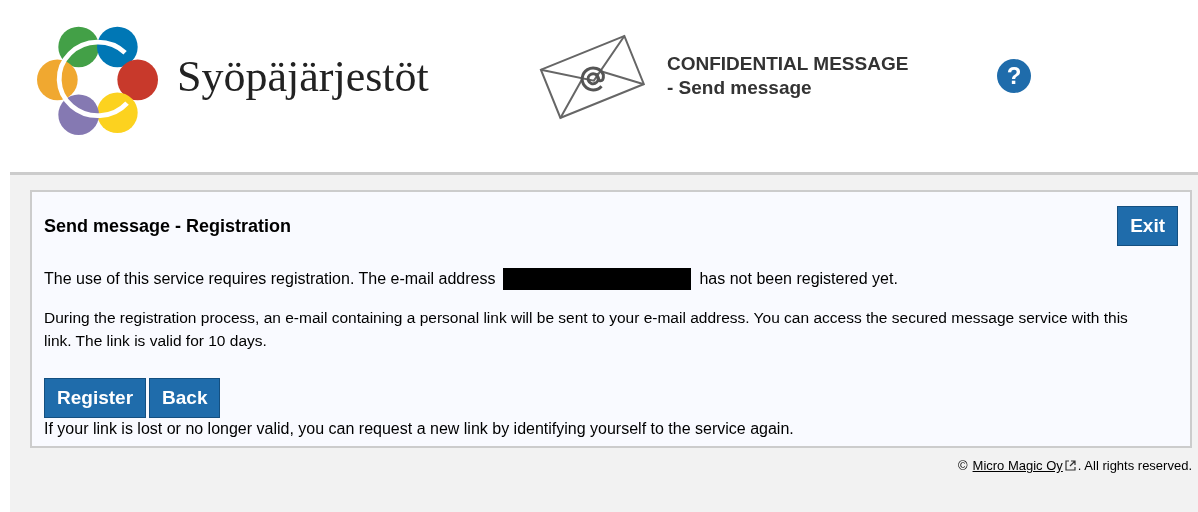 Image resolution: width=1198 pixels, height=512 pixels. What do you see at coordinates (962, 465) in the screenshot?
I see `copyright-symbol: ©` at bounding box center [962, 465].